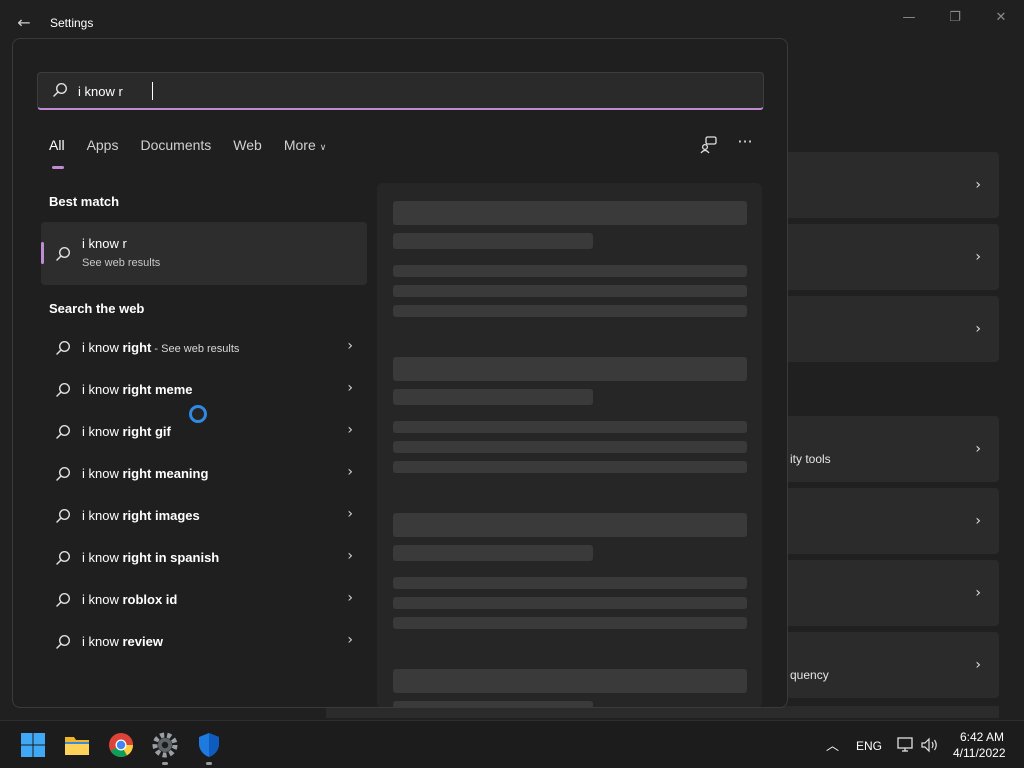 This screenshot has height=768, width=1024. I want to click on settings-card-text: ity tools, so click(810, 459).